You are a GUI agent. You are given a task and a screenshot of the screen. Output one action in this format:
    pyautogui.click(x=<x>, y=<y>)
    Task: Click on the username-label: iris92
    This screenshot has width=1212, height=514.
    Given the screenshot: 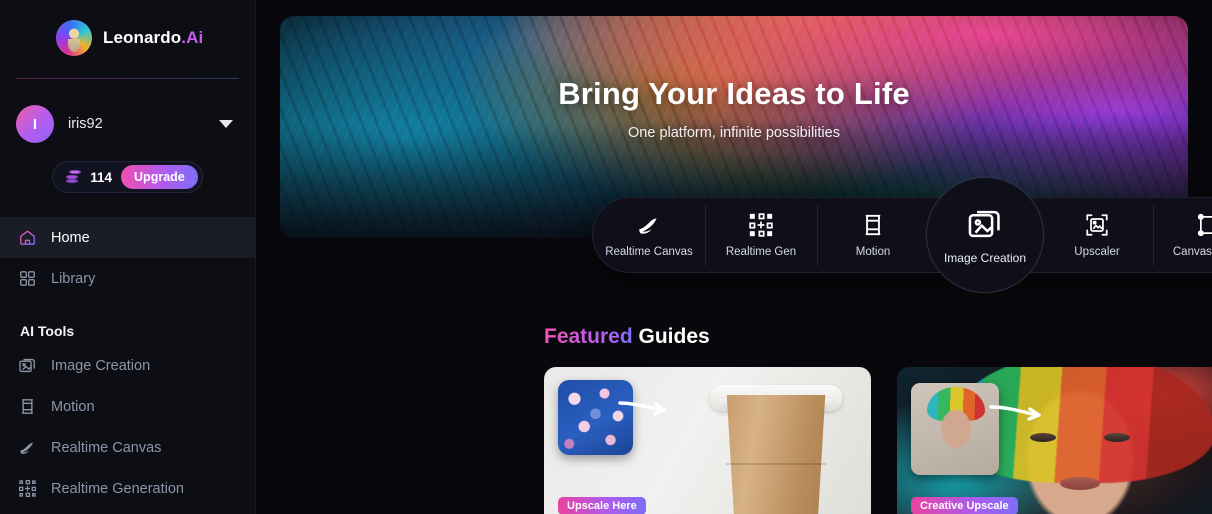 What is the action you would take?
    pyautogui.click(x=85, y=124)
    